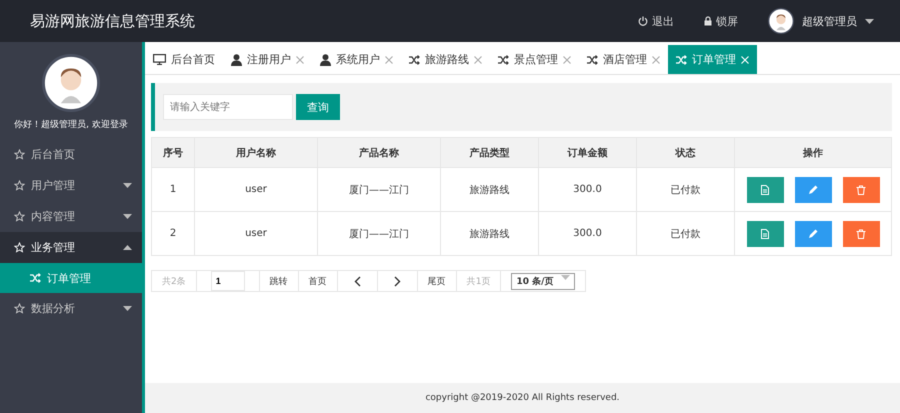 The image size is (900, 413). I want to click on column-header: 产品名称, so click(379, 153).